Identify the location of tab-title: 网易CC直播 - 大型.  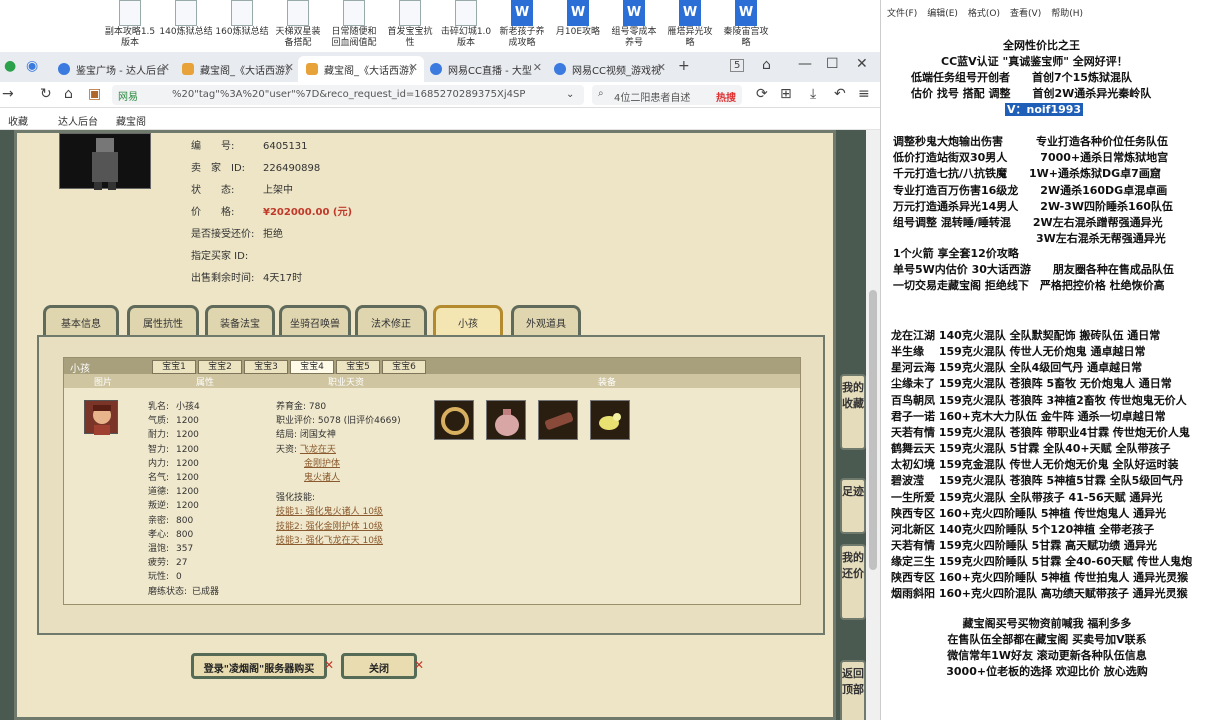
(490, 71).